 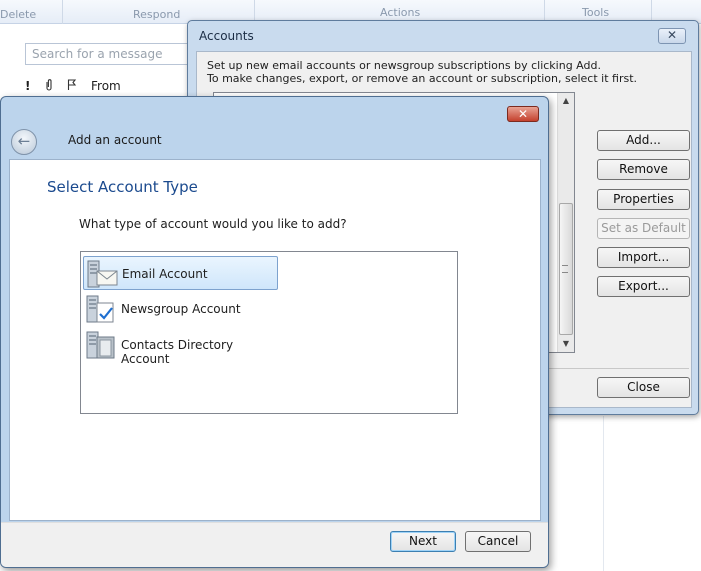 What do you see at coordinates (72, 86) in the screenshot?
I see `flag-icon` at bounding box center [72, 86].